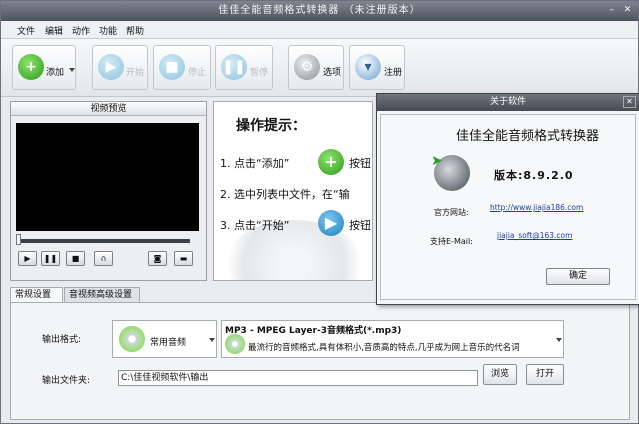 The width and height of the screenshot is (639, 424). Describe the element at coordinates (534, 175) in the screenshot. I see `about-version: 版本:8.9.2.0` at that location.